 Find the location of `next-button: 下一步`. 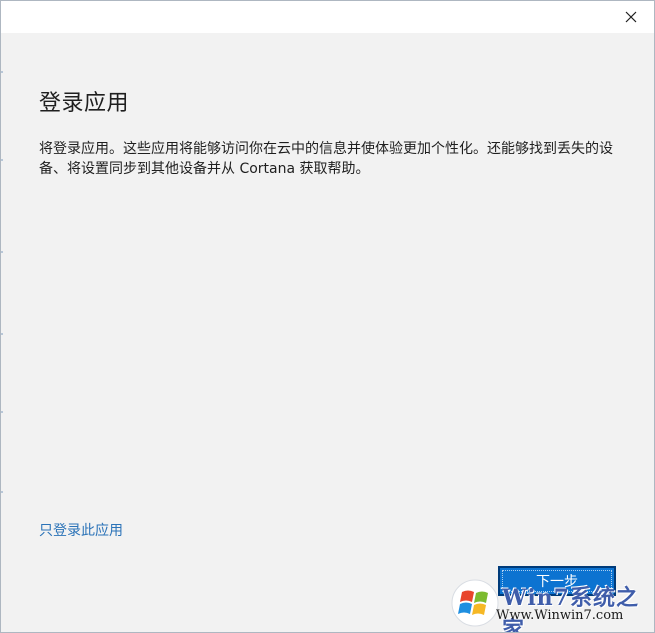

next-button: 下一步 is located at coordinates (557, 581).